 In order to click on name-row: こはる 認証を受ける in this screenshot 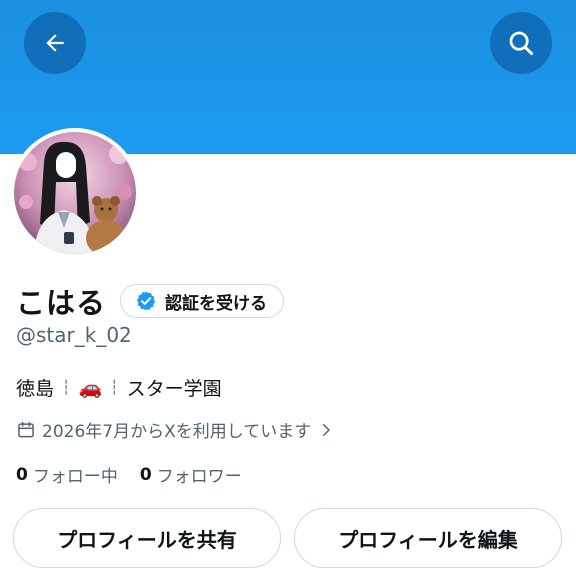, I will do `click(150, 301)`.